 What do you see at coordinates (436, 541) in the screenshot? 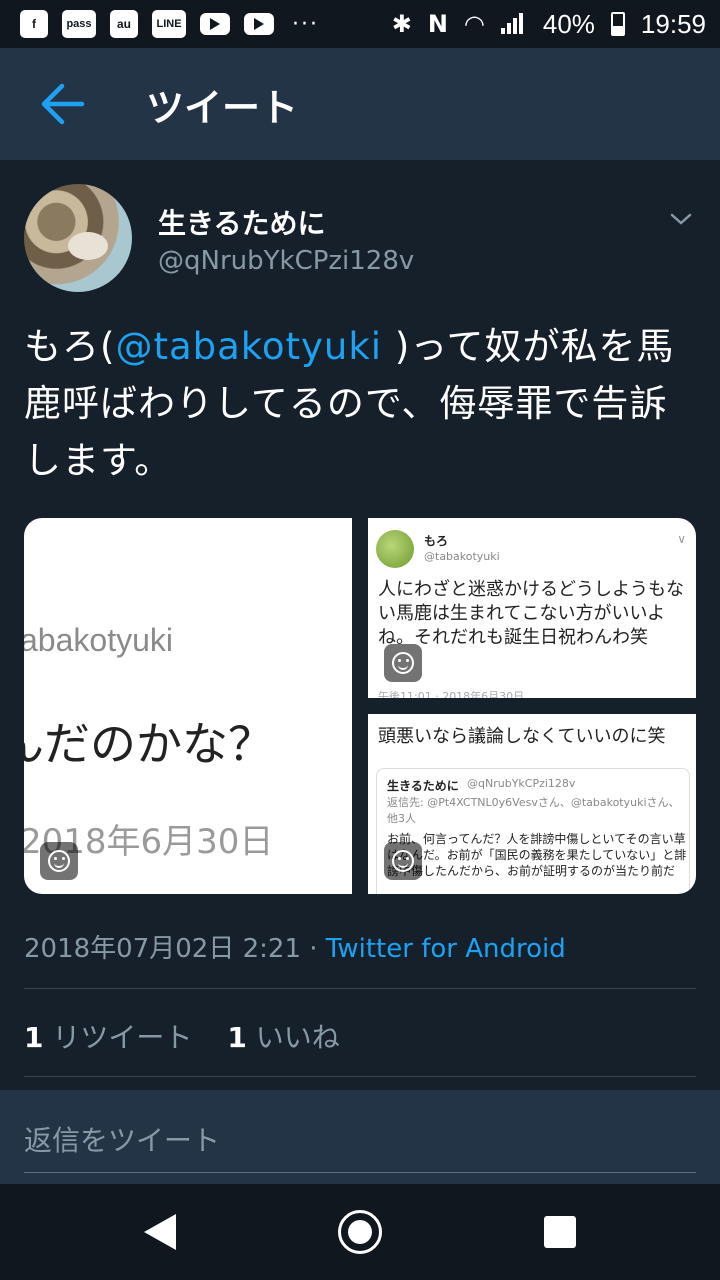
I see `image2-name: もろ` at bounding box center [436, 541].